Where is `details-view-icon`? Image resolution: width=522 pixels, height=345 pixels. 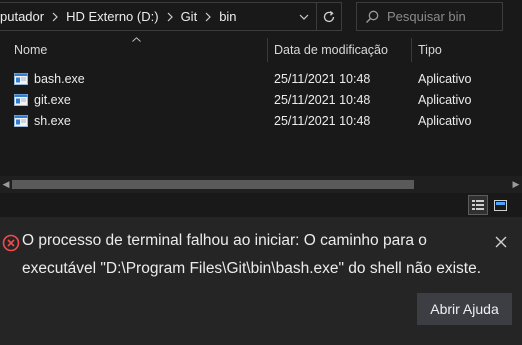
details-view-icon is located at coordinates (478, 205).